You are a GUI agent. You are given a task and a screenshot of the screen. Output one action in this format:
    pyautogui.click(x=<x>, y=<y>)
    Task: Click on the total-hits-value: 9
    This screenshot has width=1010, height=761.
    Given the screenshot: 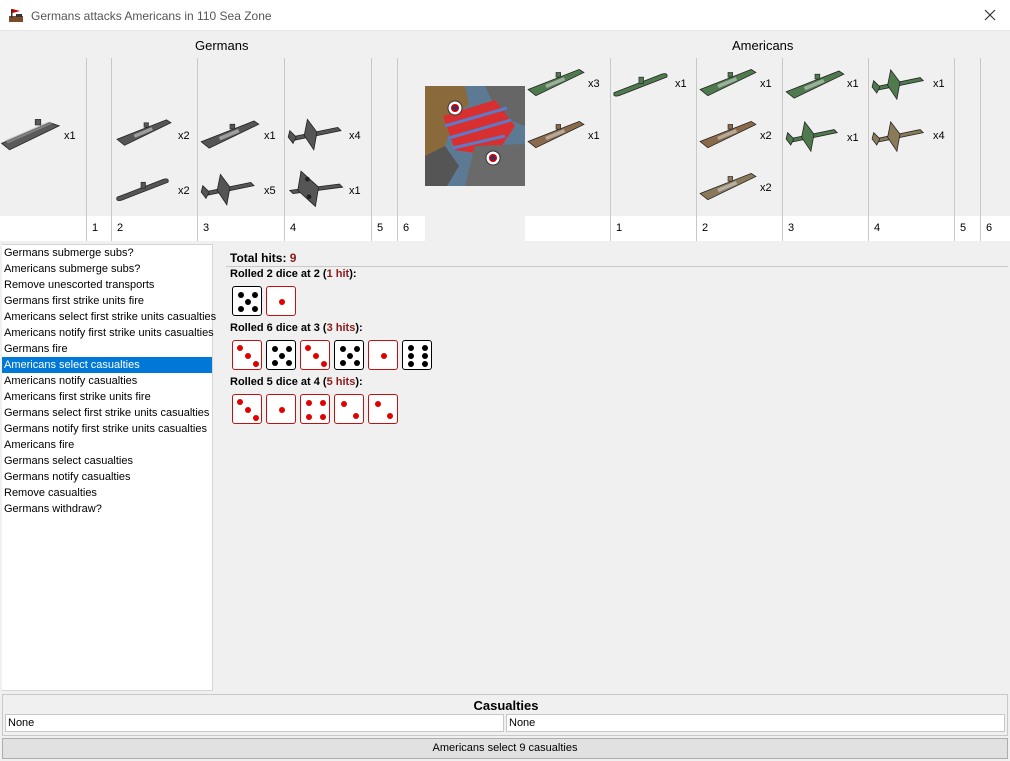 What is the action you would take?
    pyautogui.click(x=293, y=258)
    